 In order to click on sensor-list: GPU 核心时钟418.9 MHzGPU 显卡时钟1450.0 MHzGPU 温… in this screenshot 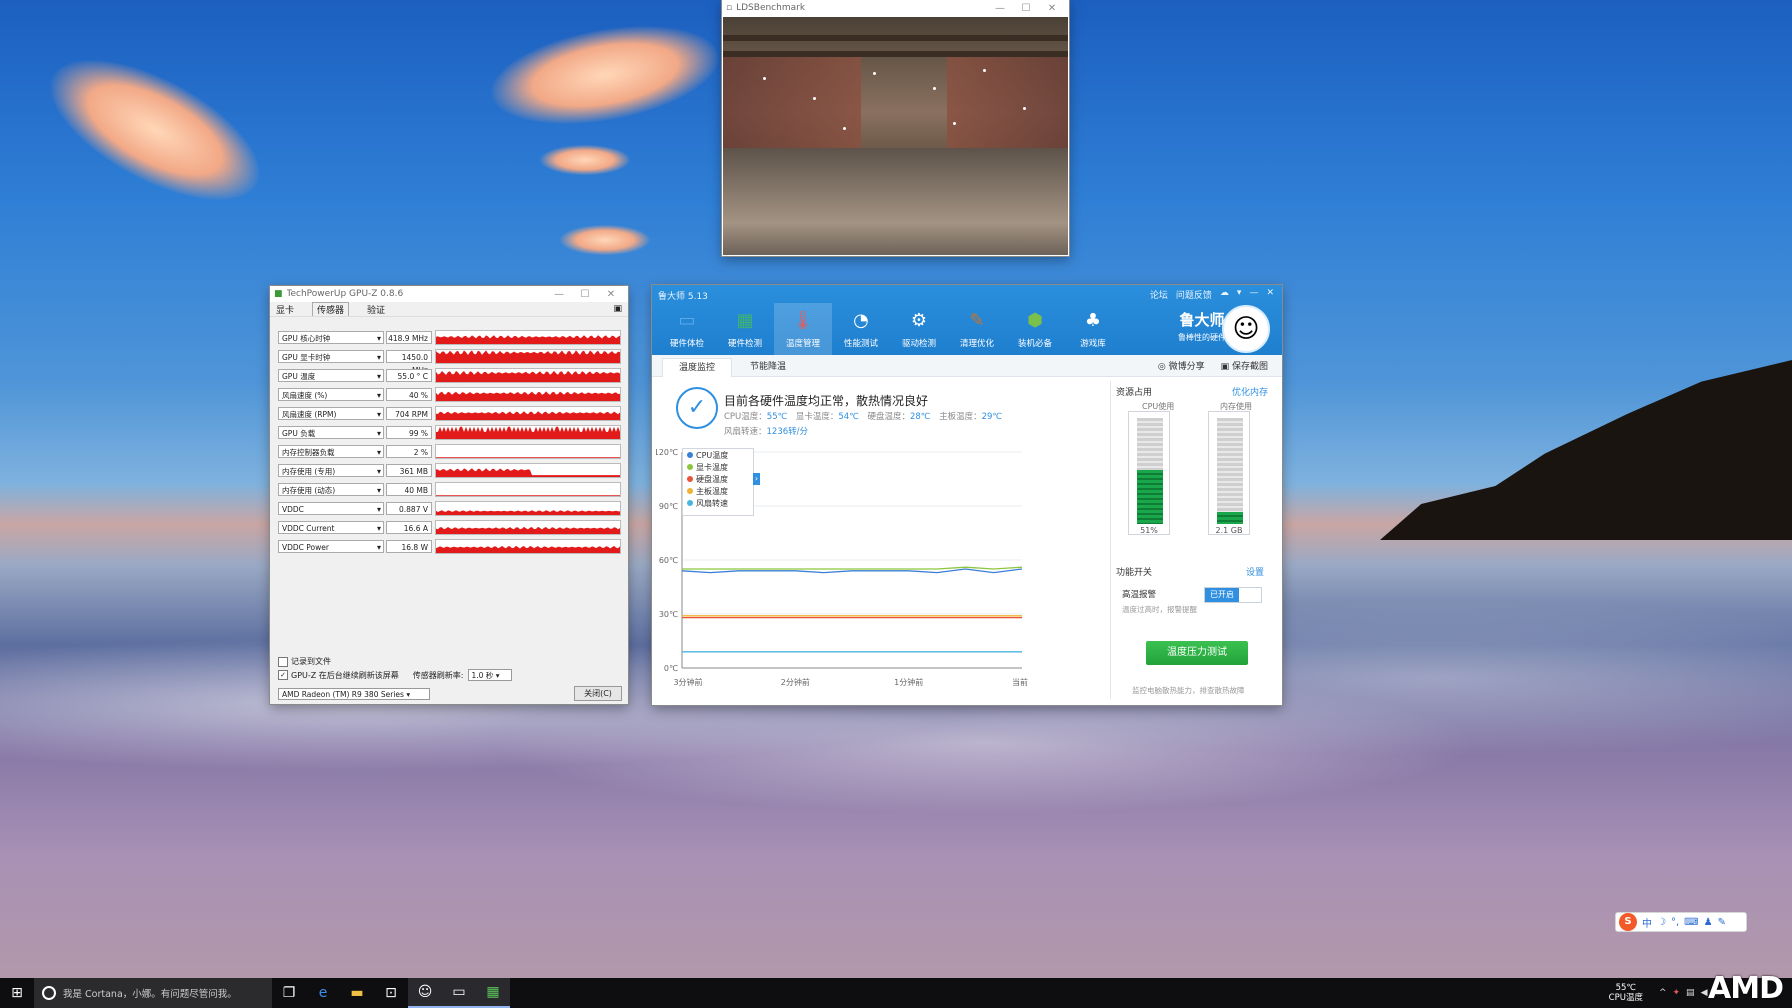, I will do `click(450, 442)`.